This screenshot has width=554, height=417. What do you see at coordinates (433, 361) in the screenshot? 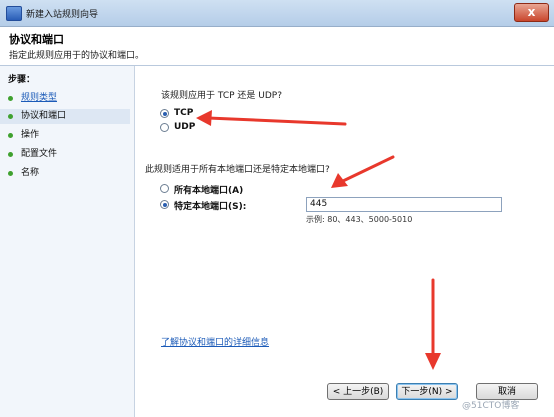
I see `arrow-to-next-head` at bounding box center [433, 361].